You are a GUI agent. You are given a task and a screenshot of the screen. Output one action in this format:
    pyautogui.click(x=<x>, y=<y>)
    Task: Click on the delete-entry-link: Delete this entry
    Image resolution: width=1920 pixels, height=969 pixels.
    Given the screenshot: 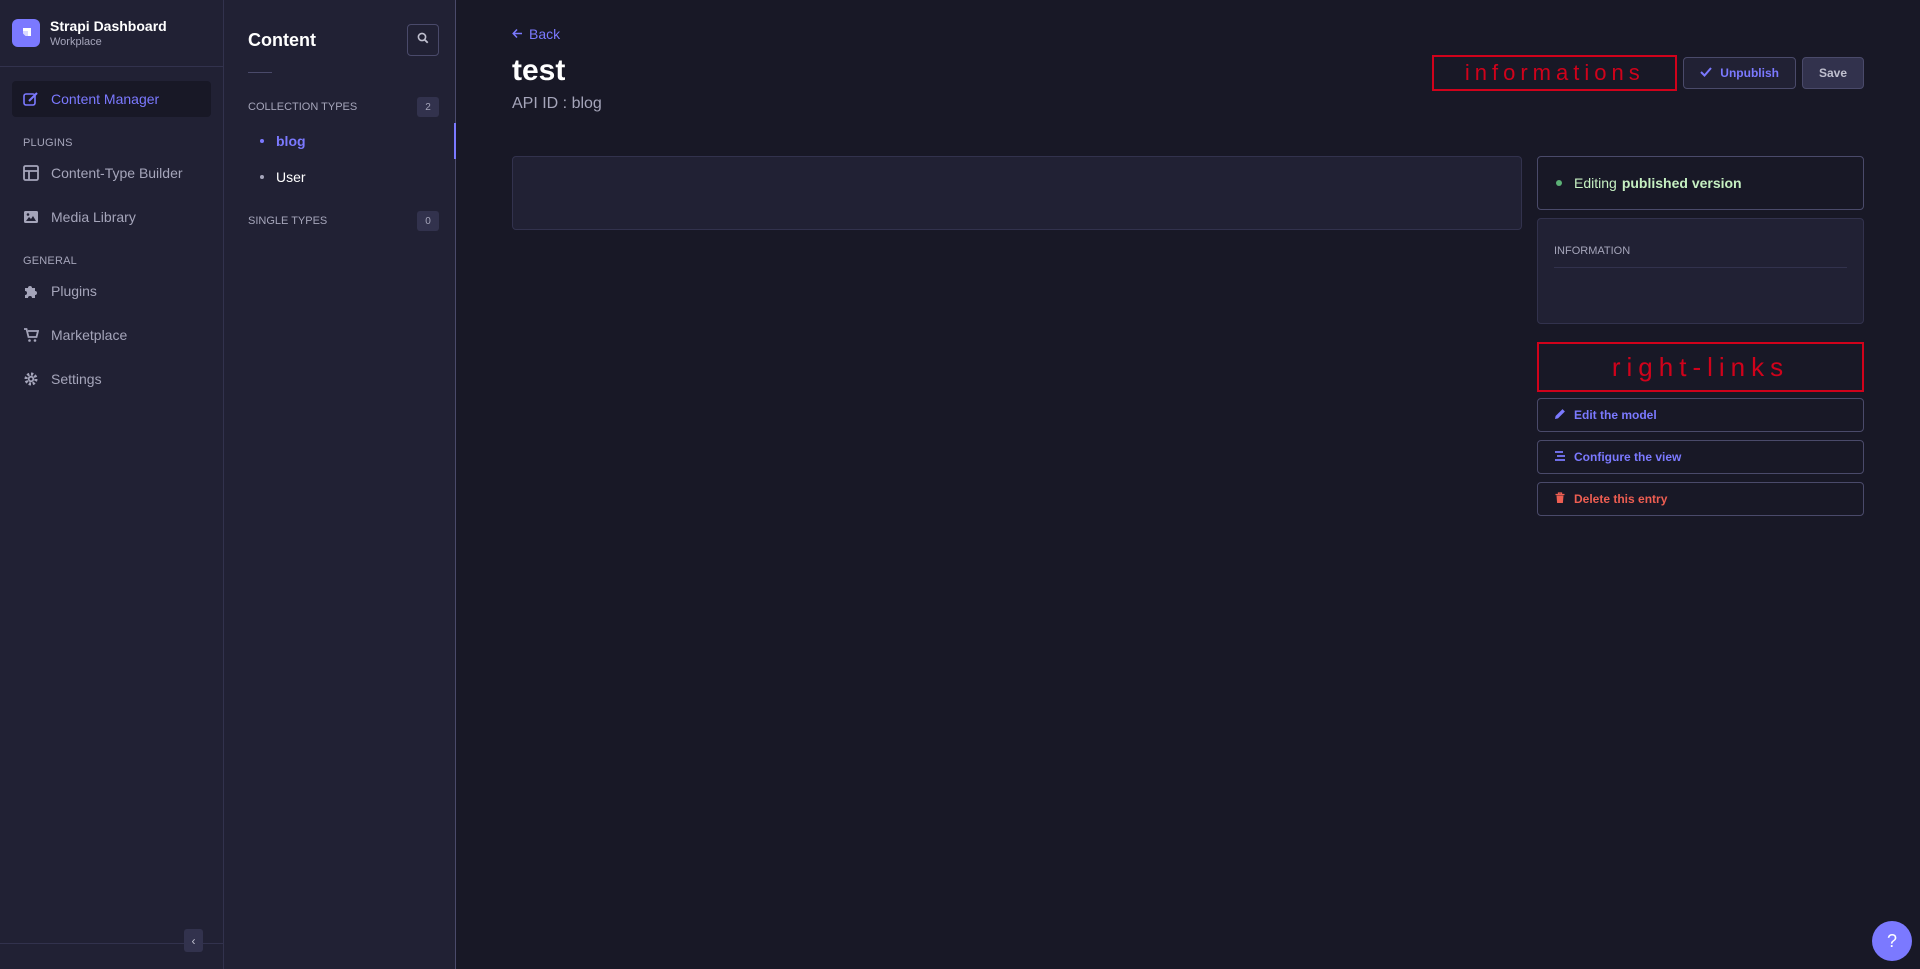 What is the action you would take?
    pyautogui.click(x=1700, y=499)
    